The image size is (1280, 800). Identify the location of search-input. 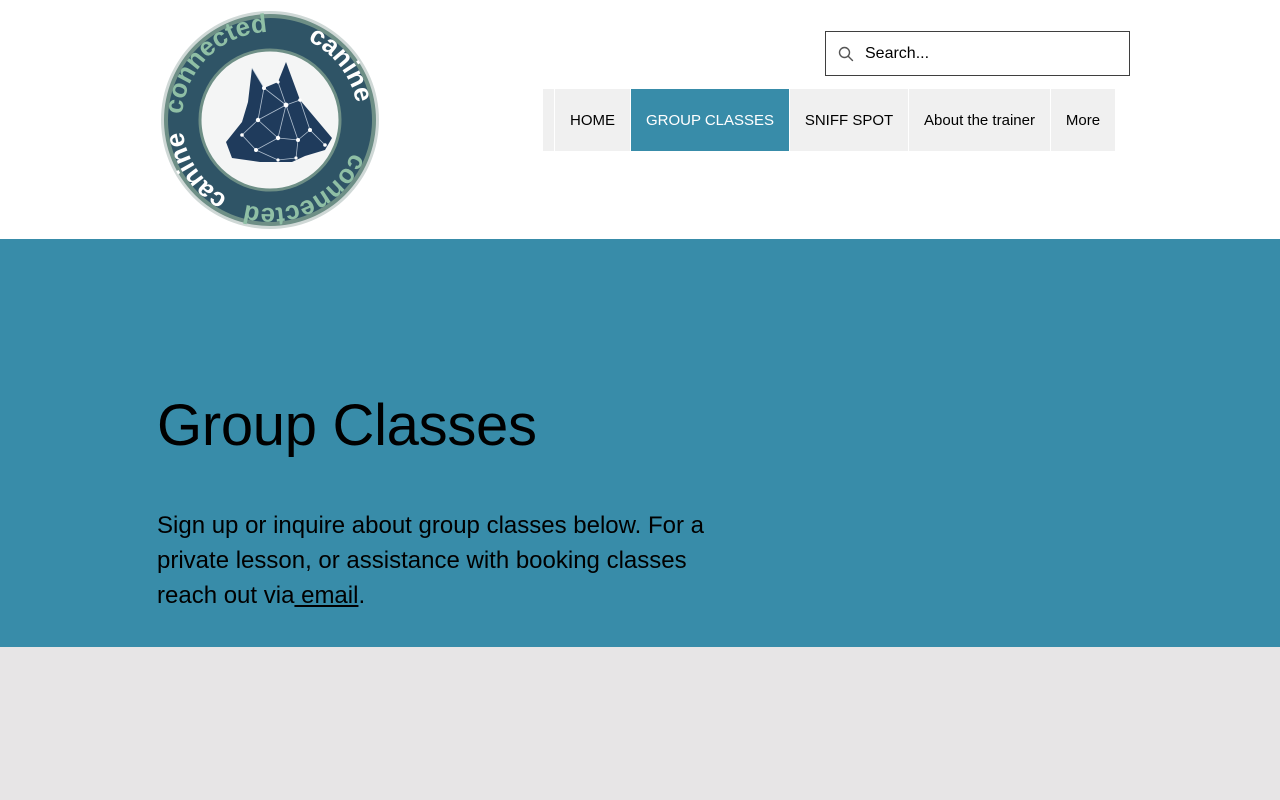
(985, 53).